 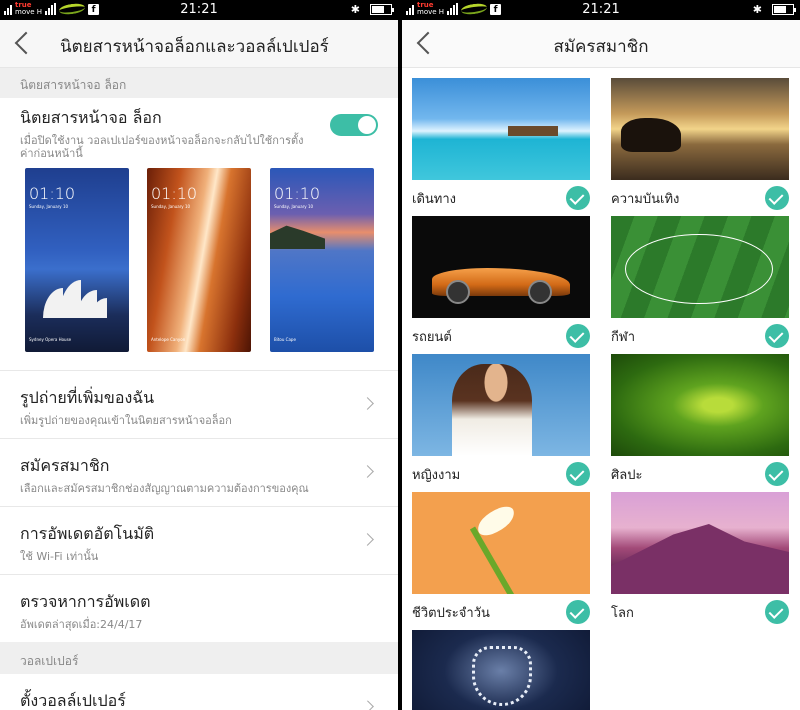 I want to click on section-header-magazine: นิตยสารหน้าจอ ล็อก, so click(x=199, y=83).